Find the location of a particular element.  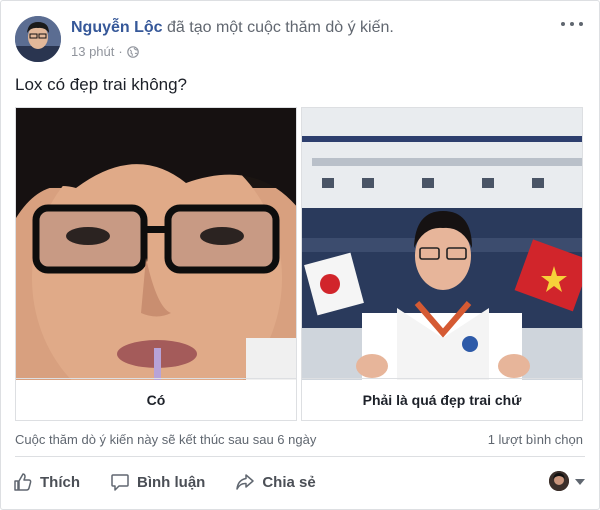

viewer-avatar is located at coordinates (559, 481).